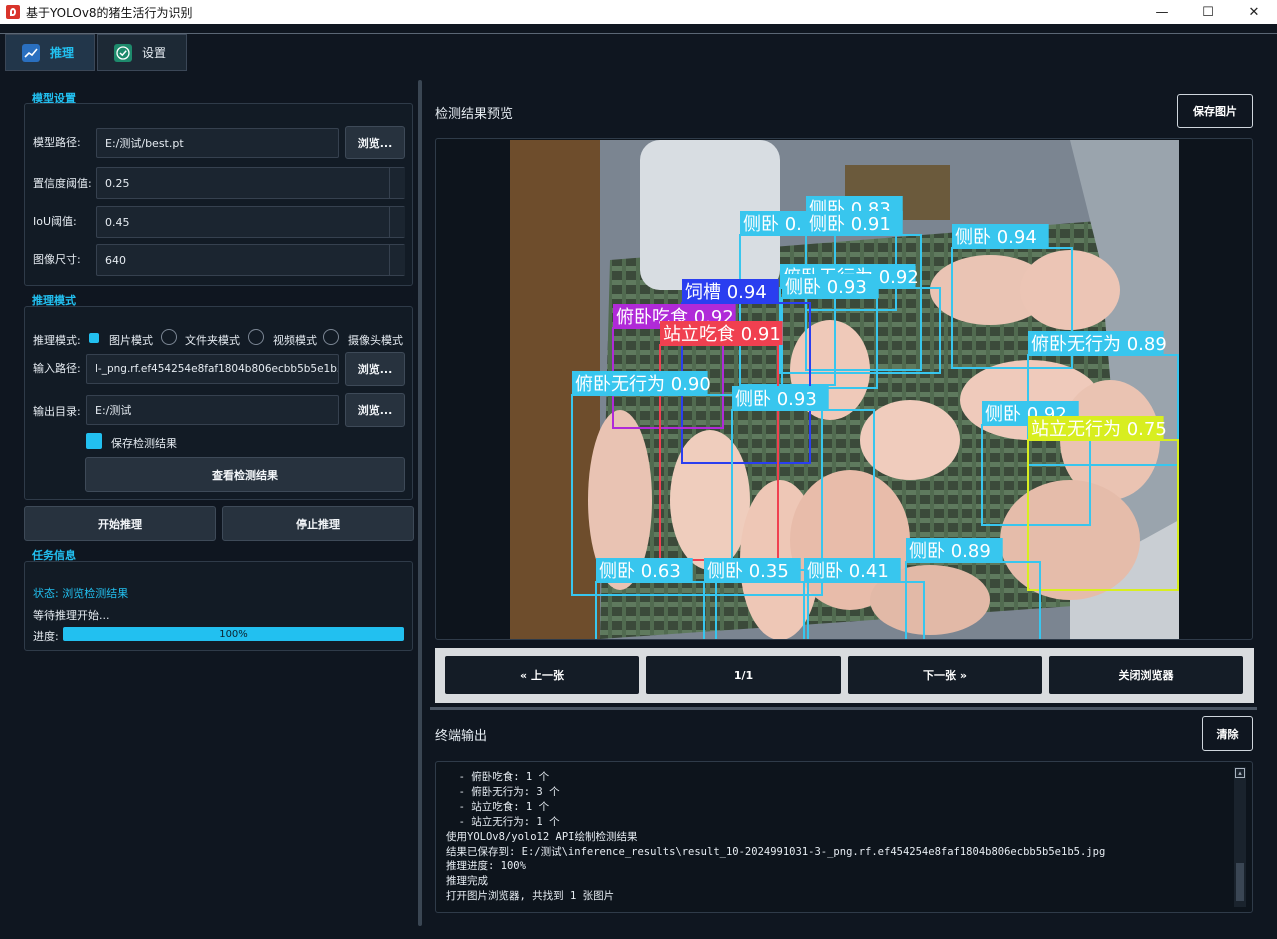  I want to click on save-results-label: 保存检测结果, so click(144, 443).